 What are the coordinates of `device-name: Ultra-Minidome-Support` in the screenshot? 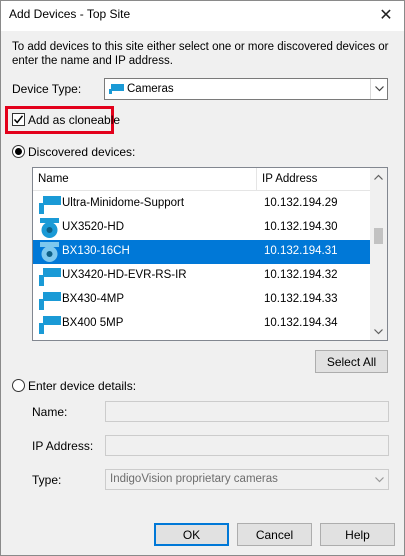 It's located at (123, 203).